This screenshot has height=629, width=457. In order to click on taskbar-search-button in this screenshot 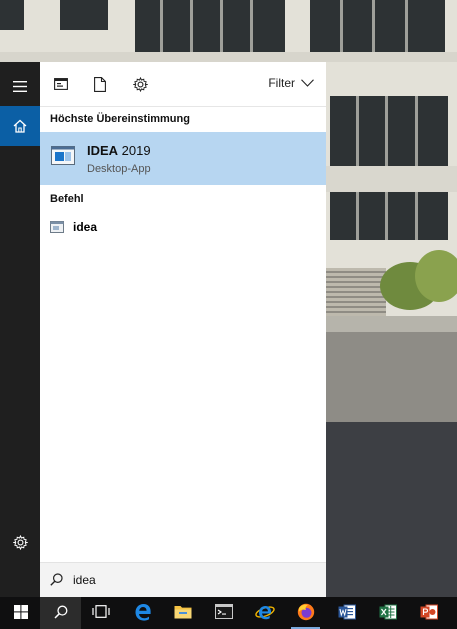, I will do `click(60, 613)`.